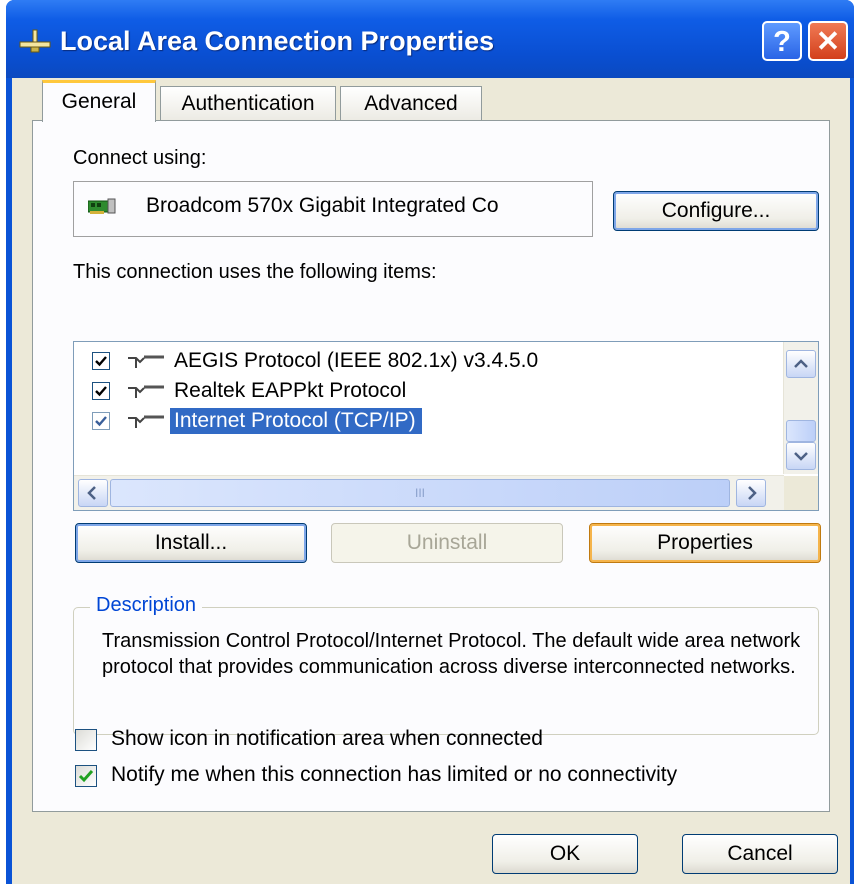 This screenshot has width=854, height=884. I want to click on scroll-down-button, so click(801, 456).